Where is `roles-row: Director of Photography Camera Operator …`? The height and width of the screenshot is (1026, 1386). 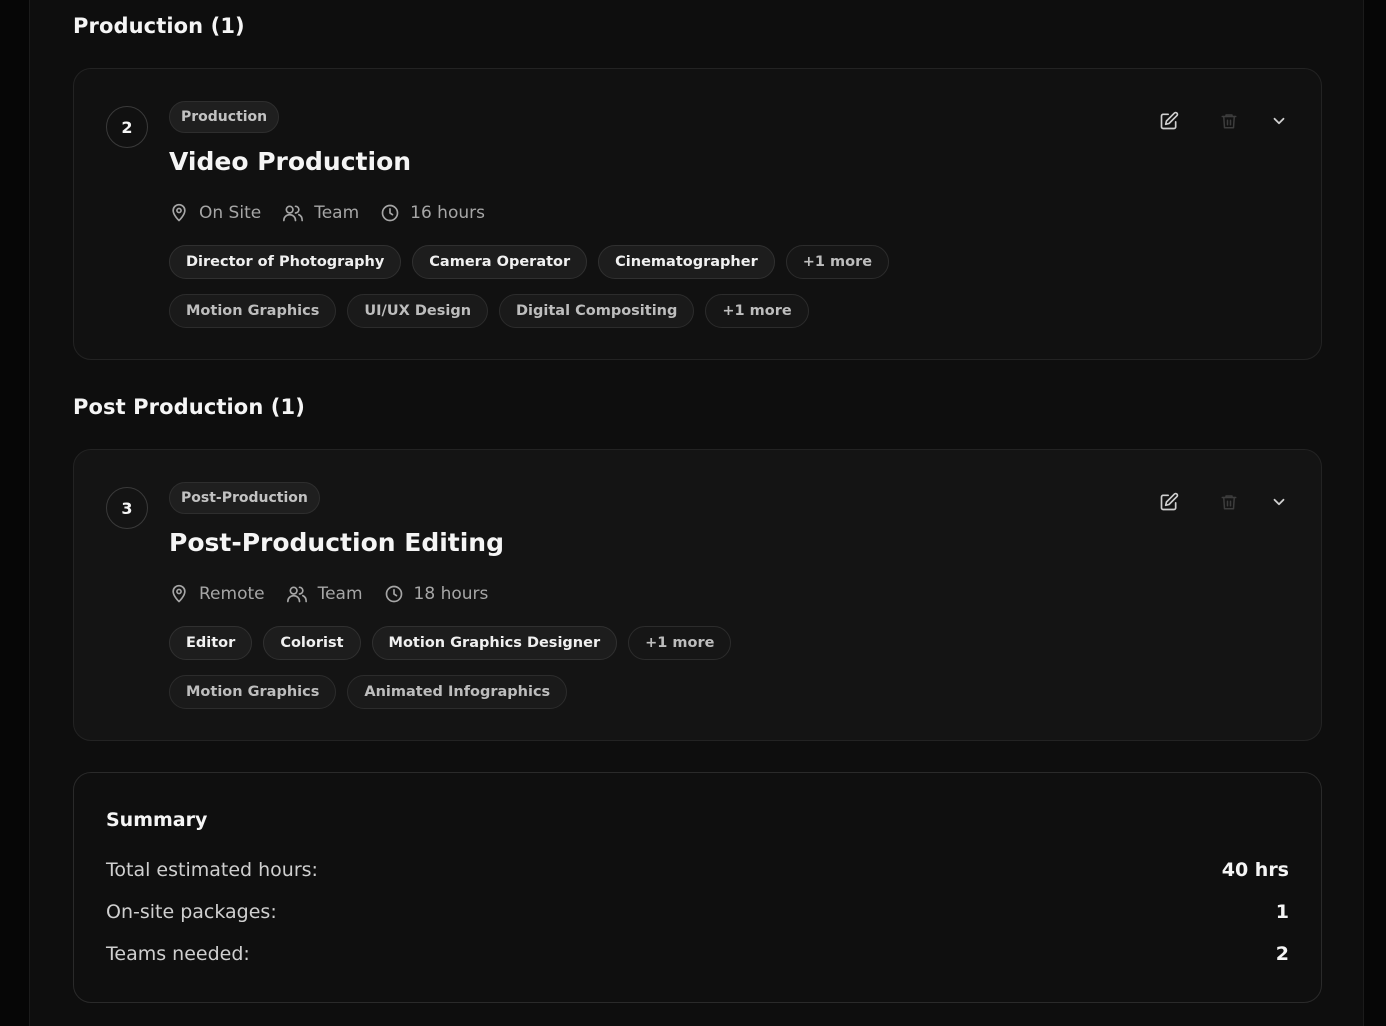 roles-row: Director of Photography Camera Operator … is located at coordinates (534, 262).